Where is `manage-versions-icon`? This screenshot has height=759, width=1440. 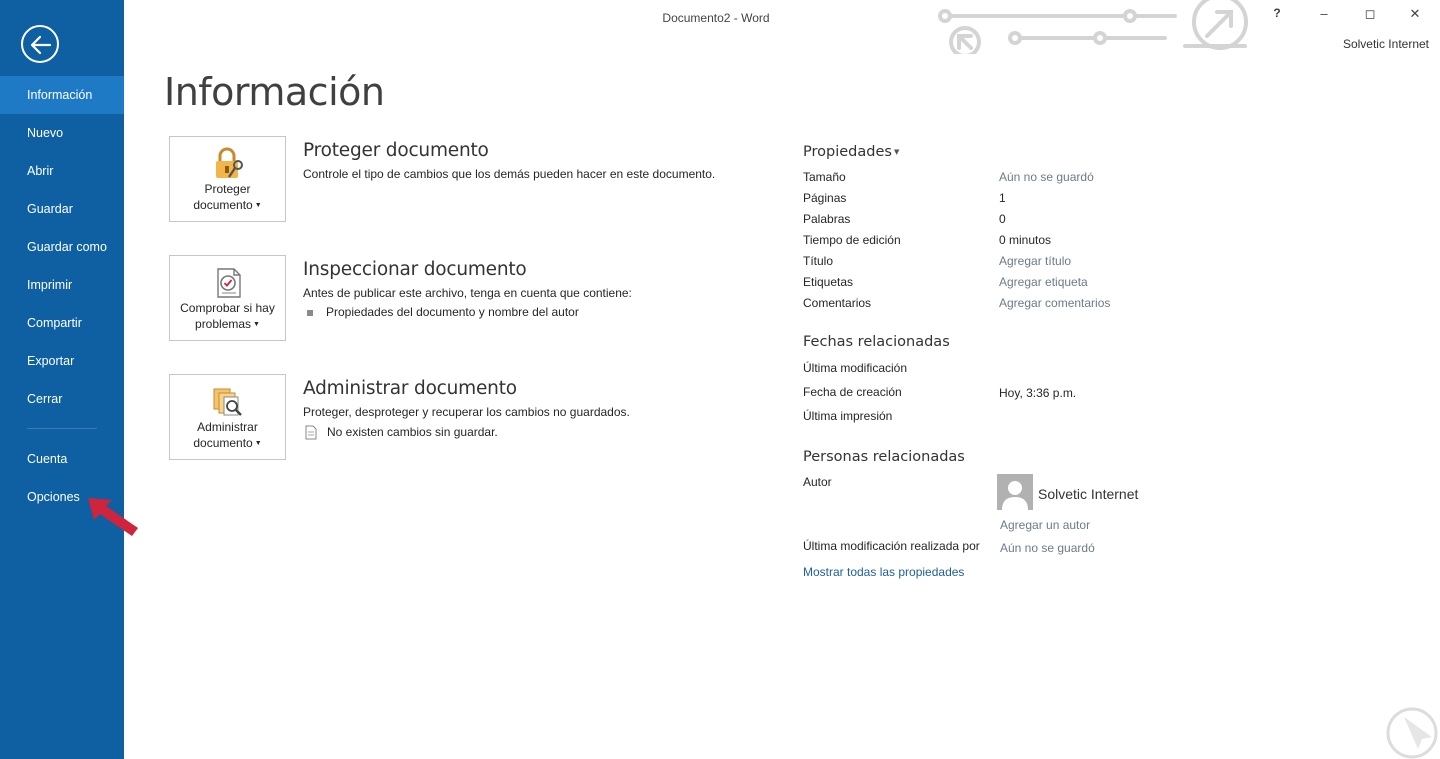 manage-versions-icon is located at coordinates (227, 402).